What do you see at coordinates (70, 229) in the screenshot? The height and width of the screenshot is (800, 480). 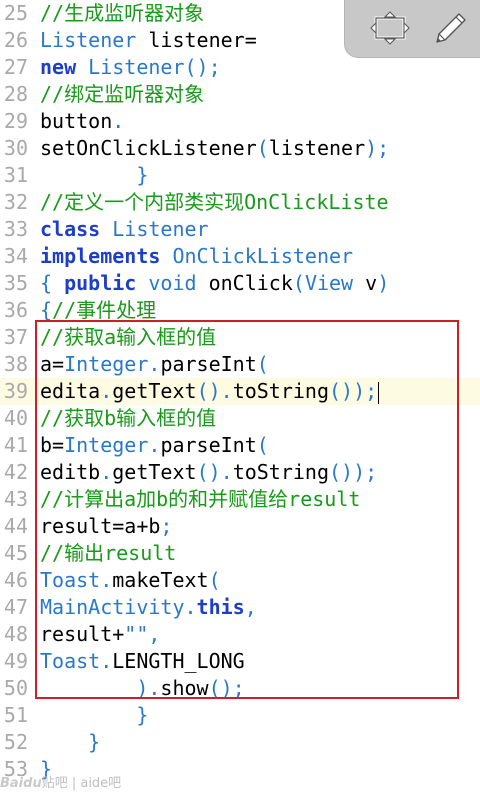 I see `code-token: class` at bounding box center [70, 229].